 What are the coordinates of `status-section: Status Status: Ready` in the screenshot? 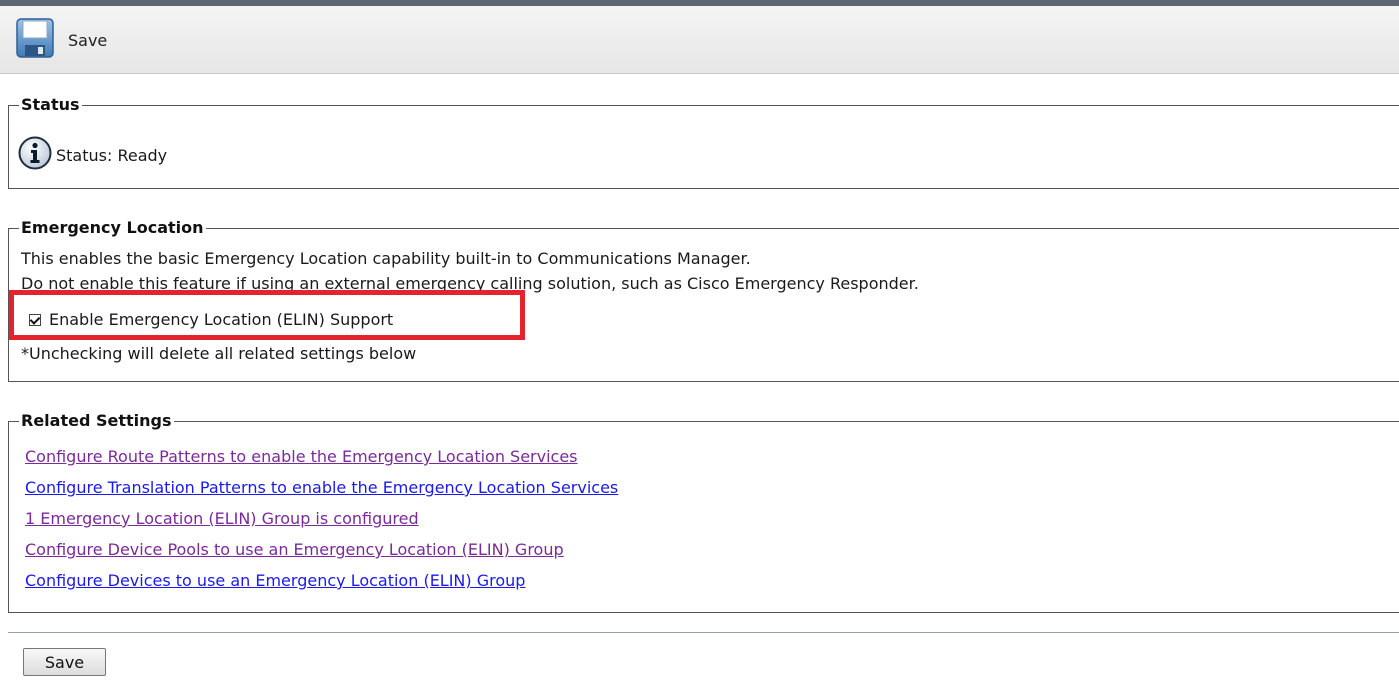 It's located at (703, 141).